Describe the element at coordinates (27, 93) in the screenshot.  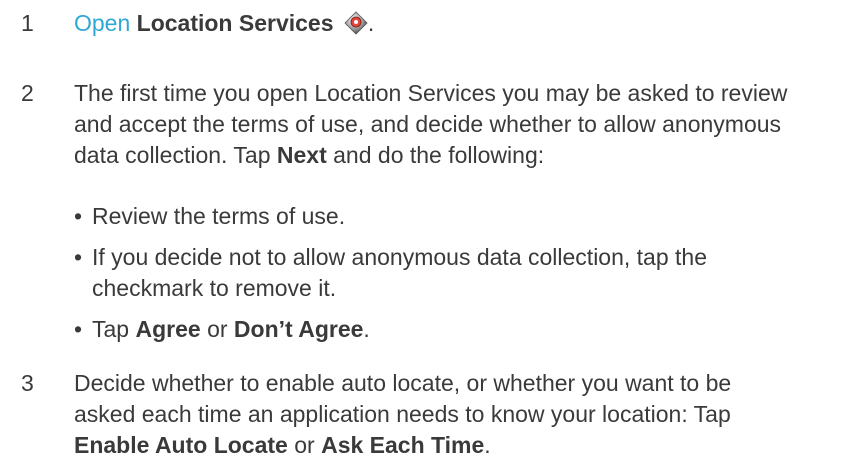
I see `step-number: 2` at that location.